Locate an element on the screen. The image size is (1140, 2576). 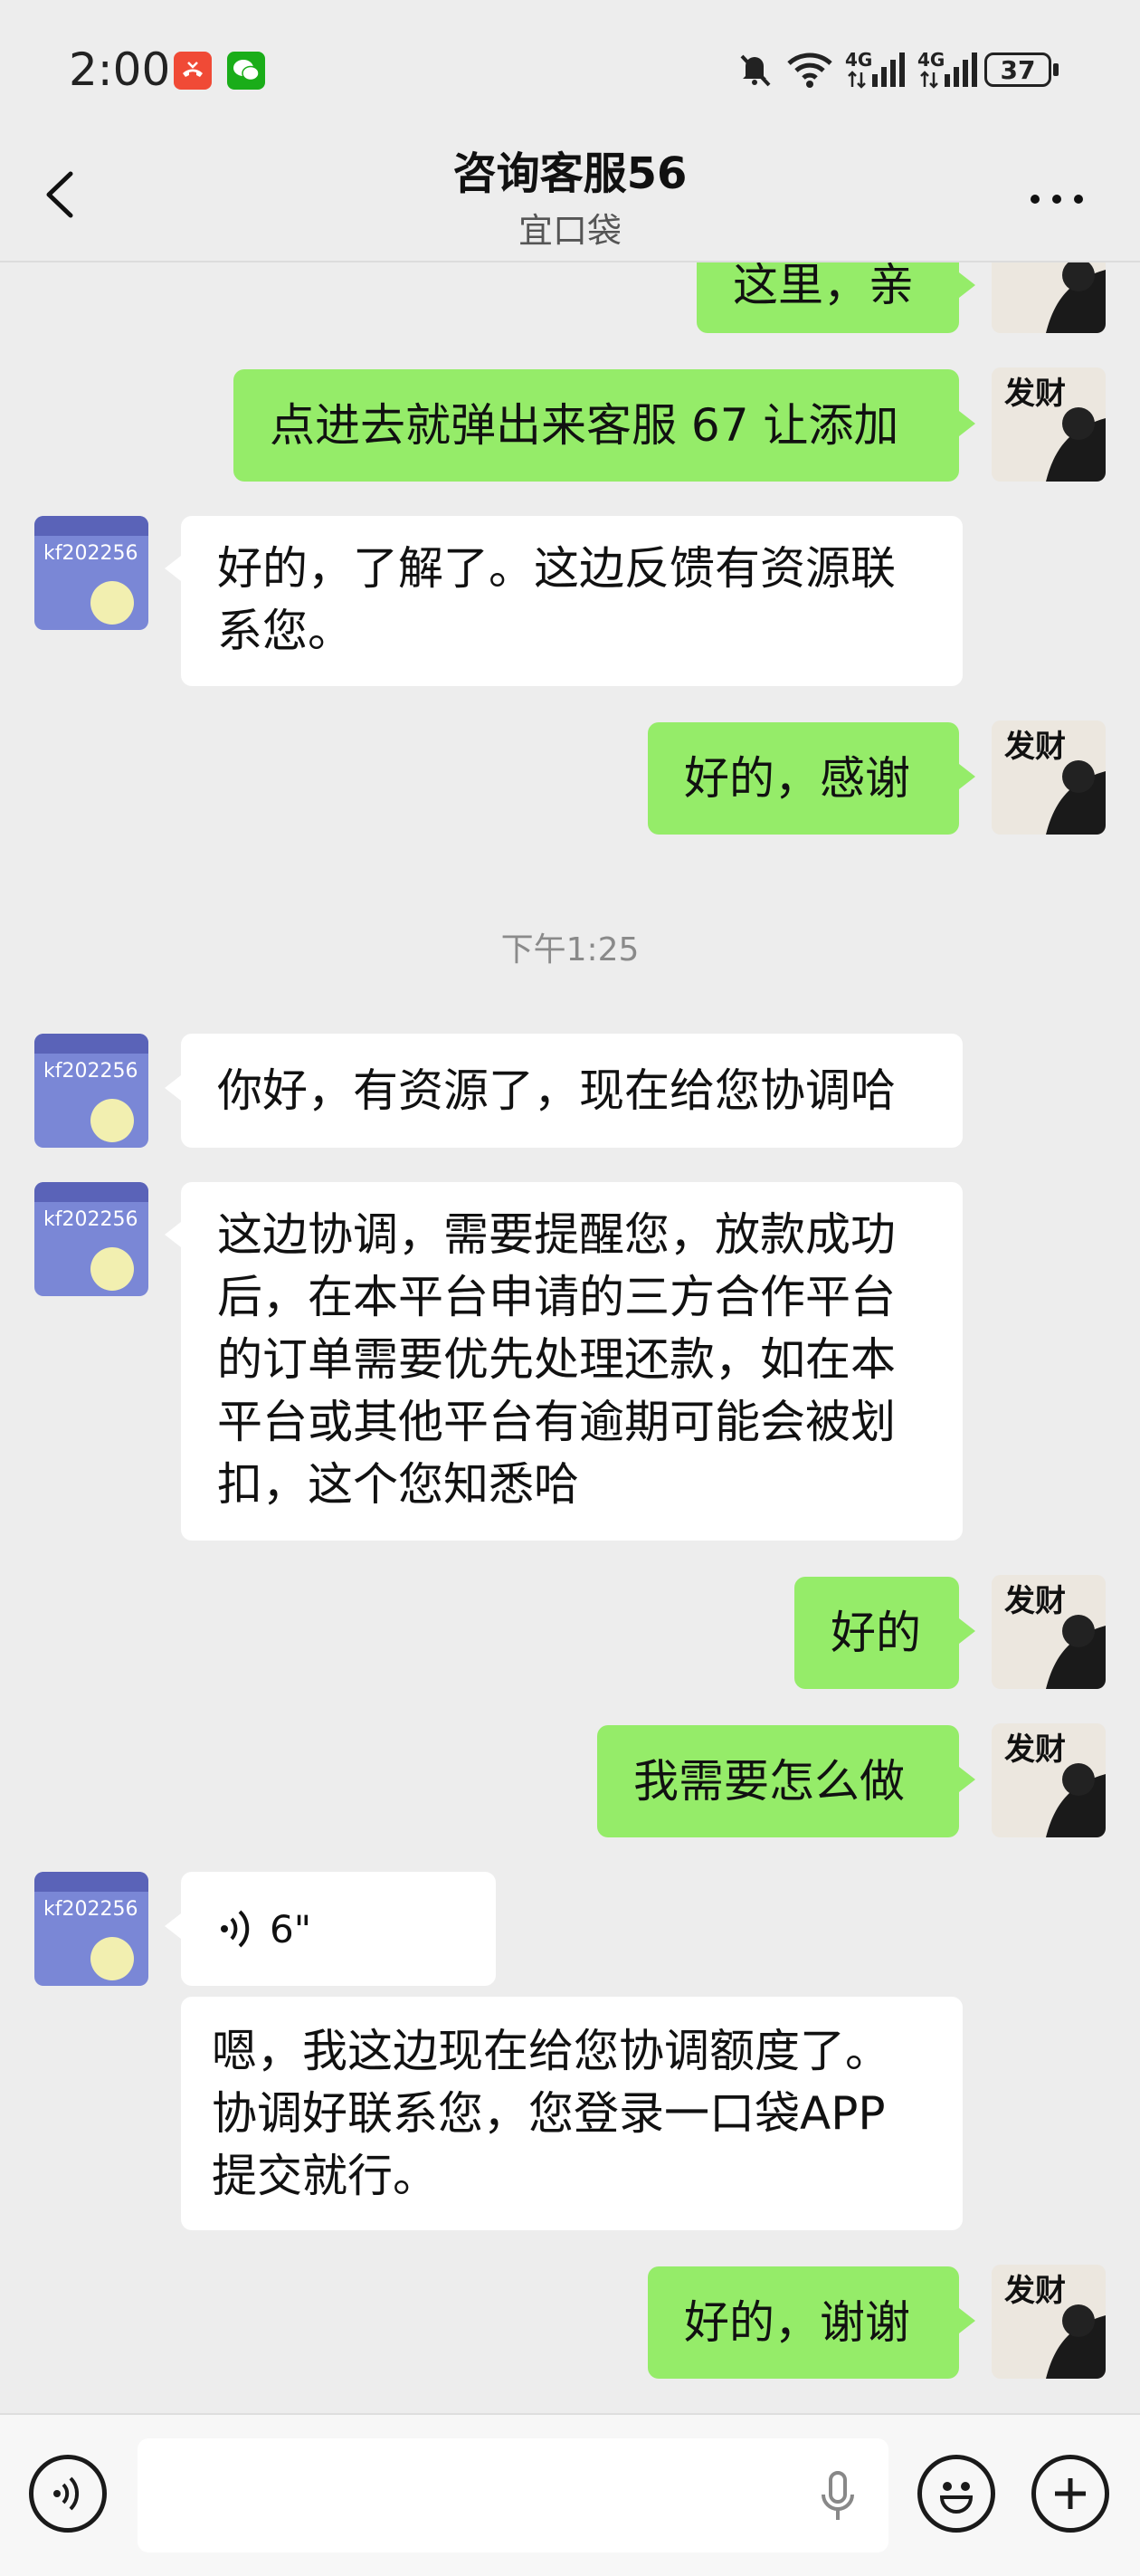
chat-title: 咨询客服56 is located at coordinates (570, 173).